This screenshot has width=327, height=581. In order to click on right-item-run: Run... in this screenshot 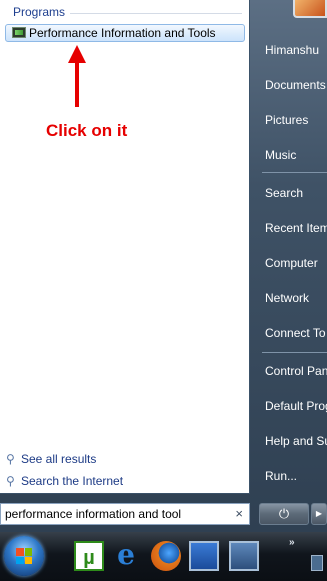, I will do `click(292, 476)`.